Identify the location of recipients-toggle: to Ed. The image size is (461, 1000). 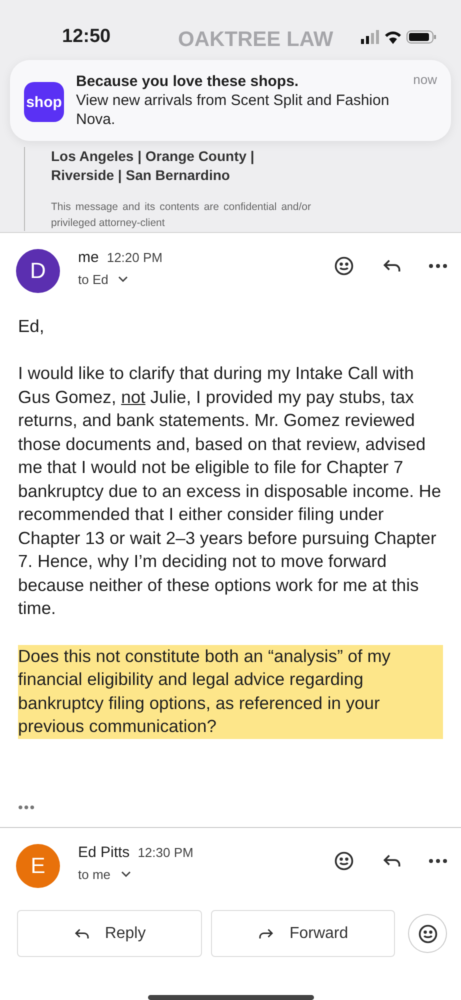
(103, 279).